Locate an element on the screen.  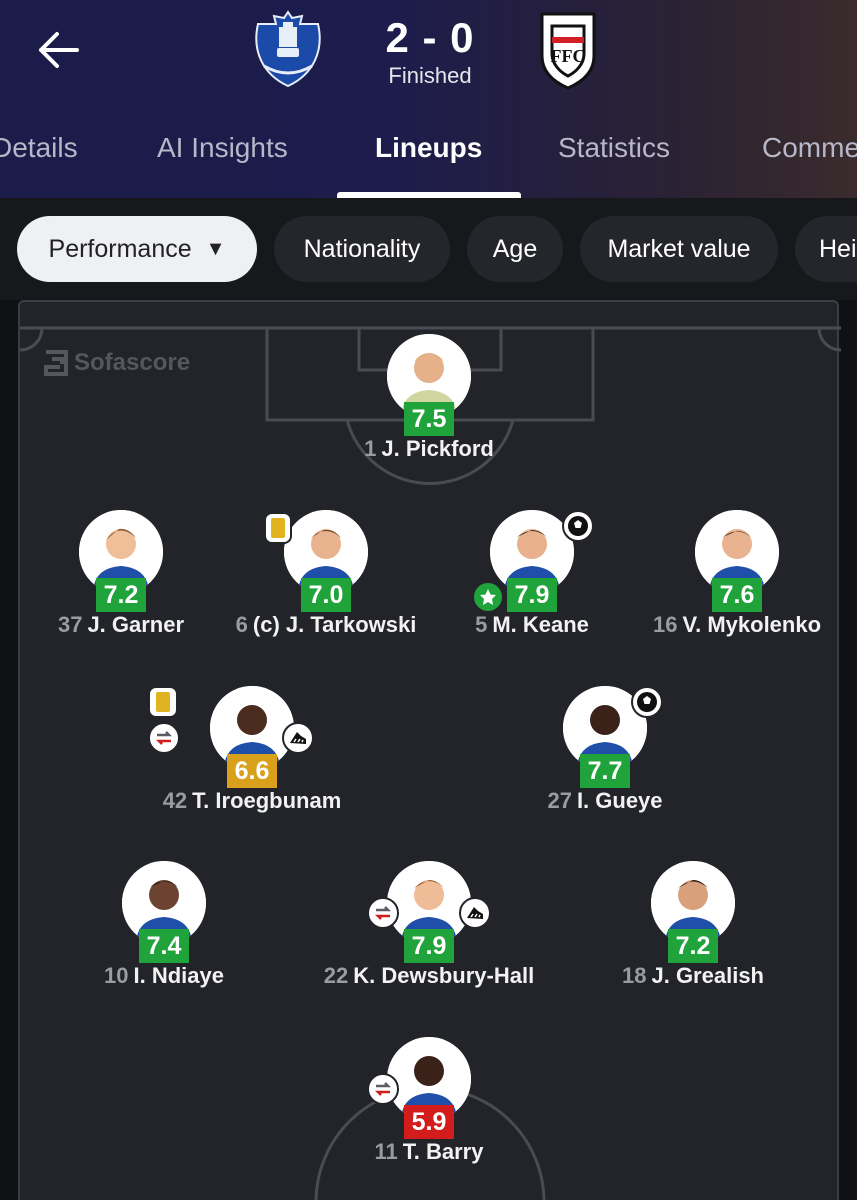
chip-label: Market value is located at coordinates (679, 248).